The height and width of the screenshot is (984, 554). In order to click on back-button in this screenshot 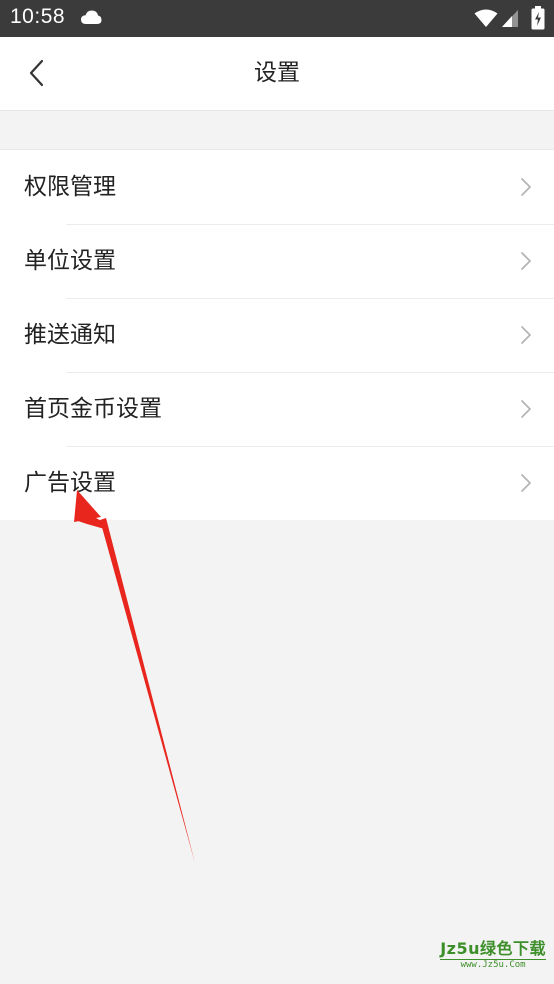, I will do `click(36, 73)`.